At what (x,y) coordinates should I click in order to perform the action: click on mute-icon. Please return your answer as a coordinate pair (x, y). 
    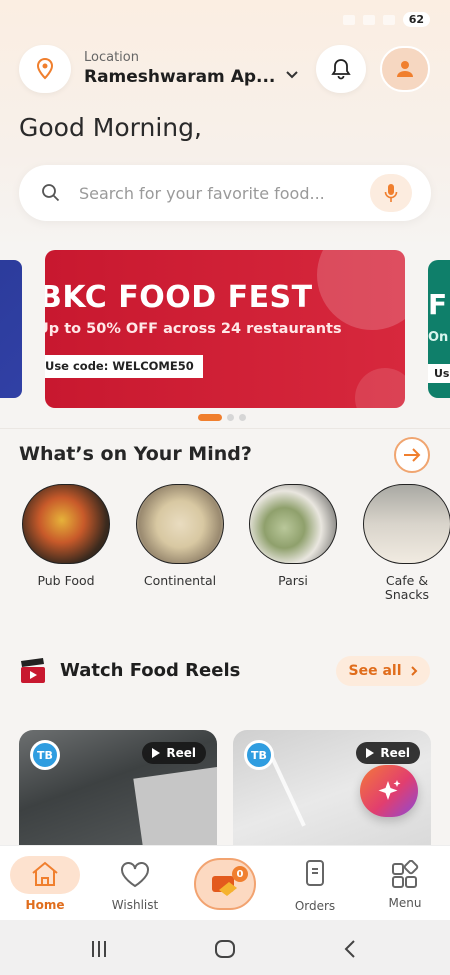
    Looking at the image, I should click on (348, 19).